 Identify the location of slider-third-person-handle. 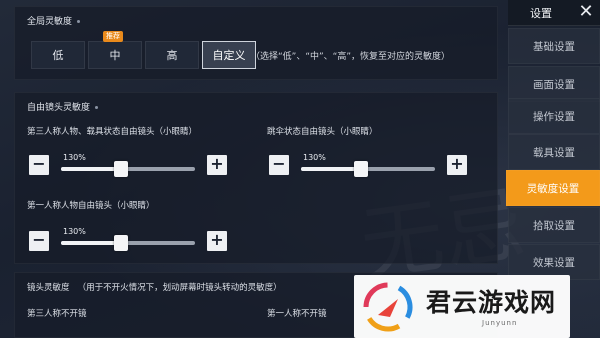
(121, 169).